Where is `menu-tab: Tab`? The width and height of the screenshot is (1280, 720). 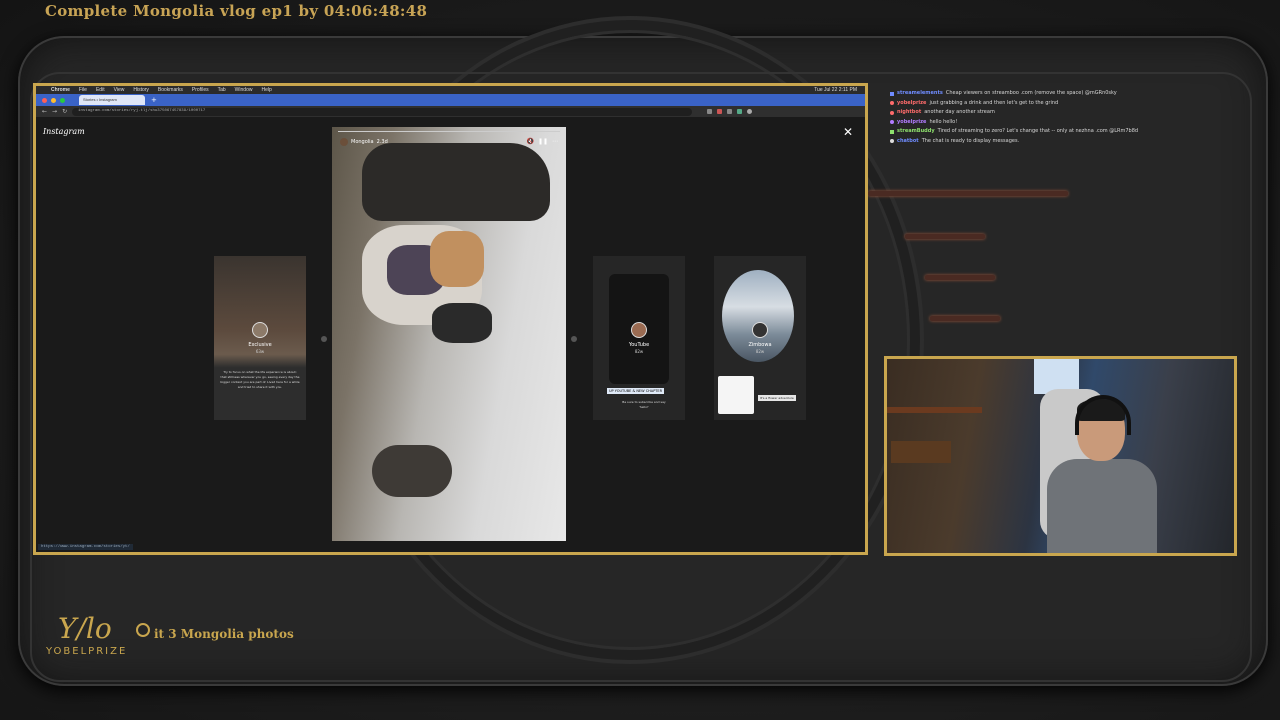 menu-tab: Tab is located at coordinates (222, 90).